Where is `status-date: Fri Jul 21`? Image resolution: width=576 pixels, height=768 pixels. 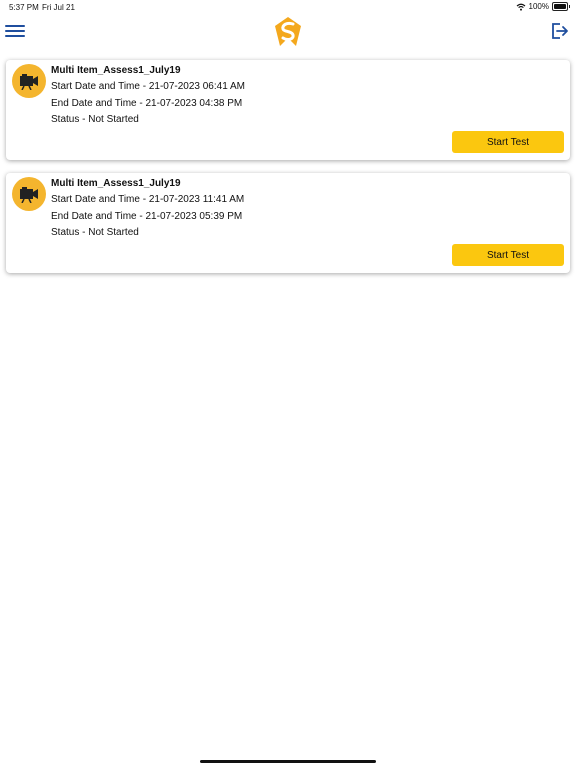
status-date: Fri Jul 21 is located at coordinates (58, 7).